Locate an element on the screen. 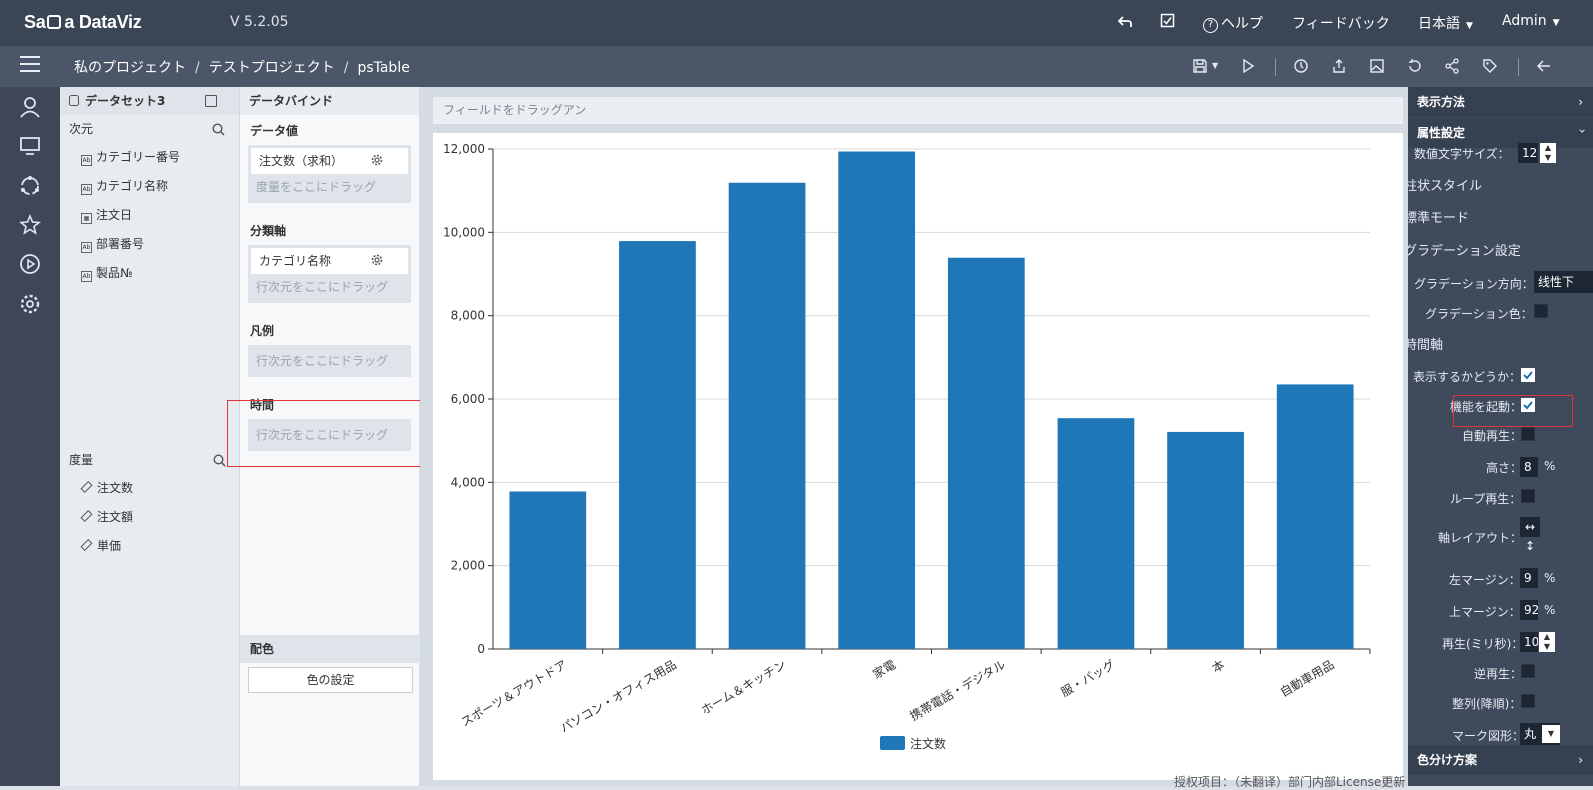 The height and width of the screenshot is (790, 1593). dimension-field: Ab カテゴリー番号 is located at coordinates (149, 157).